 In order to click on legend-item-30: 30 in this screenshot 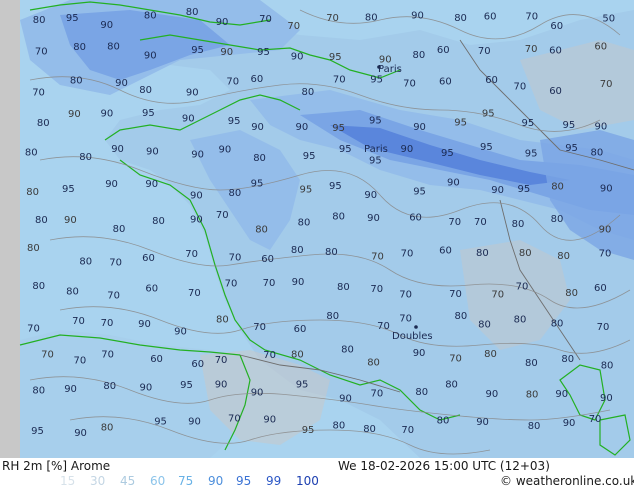, I will do `click(98, 481)`.